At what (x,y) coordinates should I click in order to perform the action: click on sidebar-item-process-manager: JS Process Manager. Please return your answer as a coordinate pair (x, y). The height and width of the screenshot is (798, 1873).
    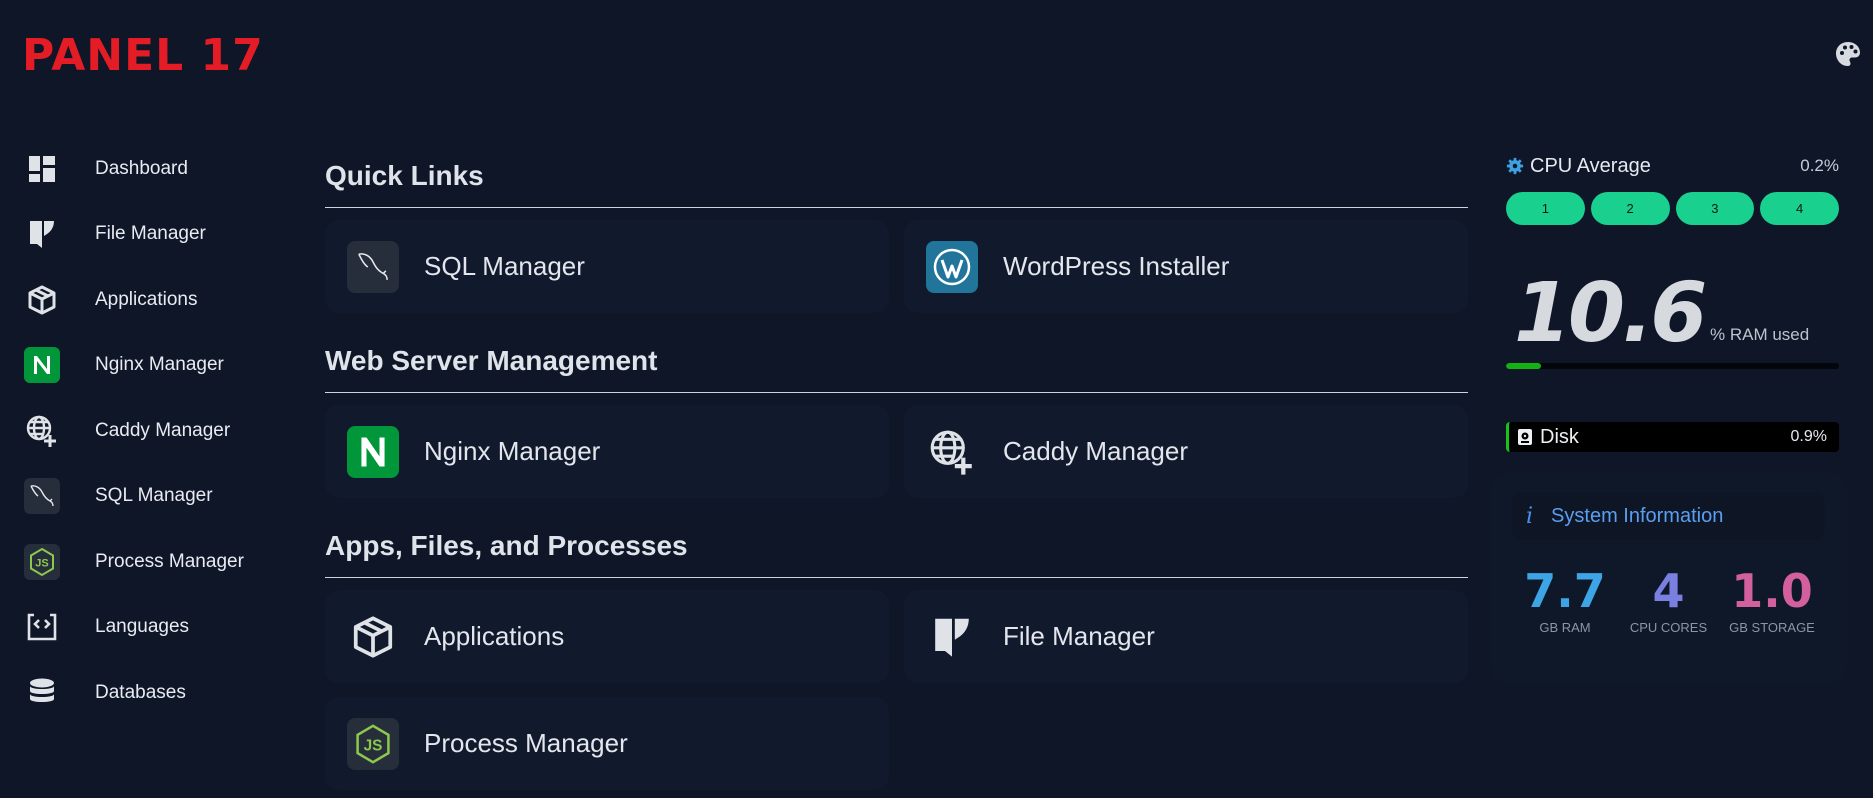
    Looking at the image, I should click on (154, 562).